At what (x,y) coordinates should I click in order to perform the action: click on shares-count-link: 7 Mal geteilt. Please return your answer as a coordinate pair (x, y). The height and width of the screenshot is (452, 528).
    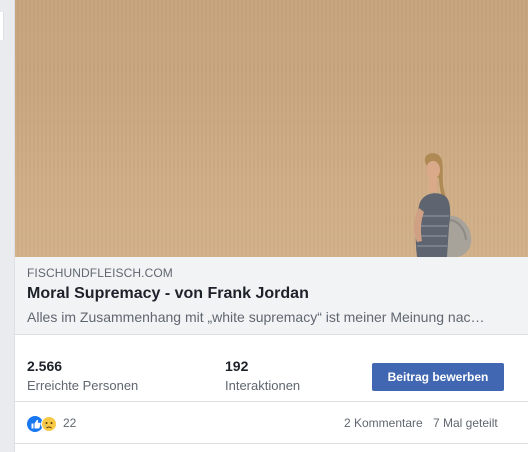
    Looking at the image, I should click on (465, 423).